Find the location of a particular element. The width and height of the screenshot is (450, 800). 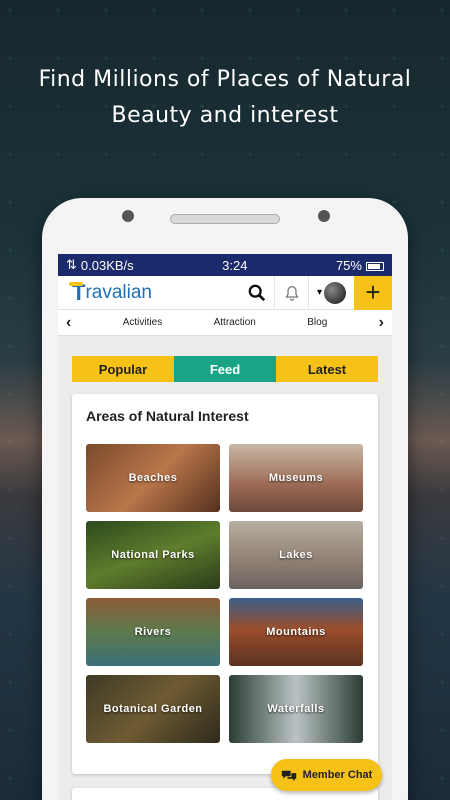

data-arrows-icon: ⇅ is located at coordinates (71, 264).